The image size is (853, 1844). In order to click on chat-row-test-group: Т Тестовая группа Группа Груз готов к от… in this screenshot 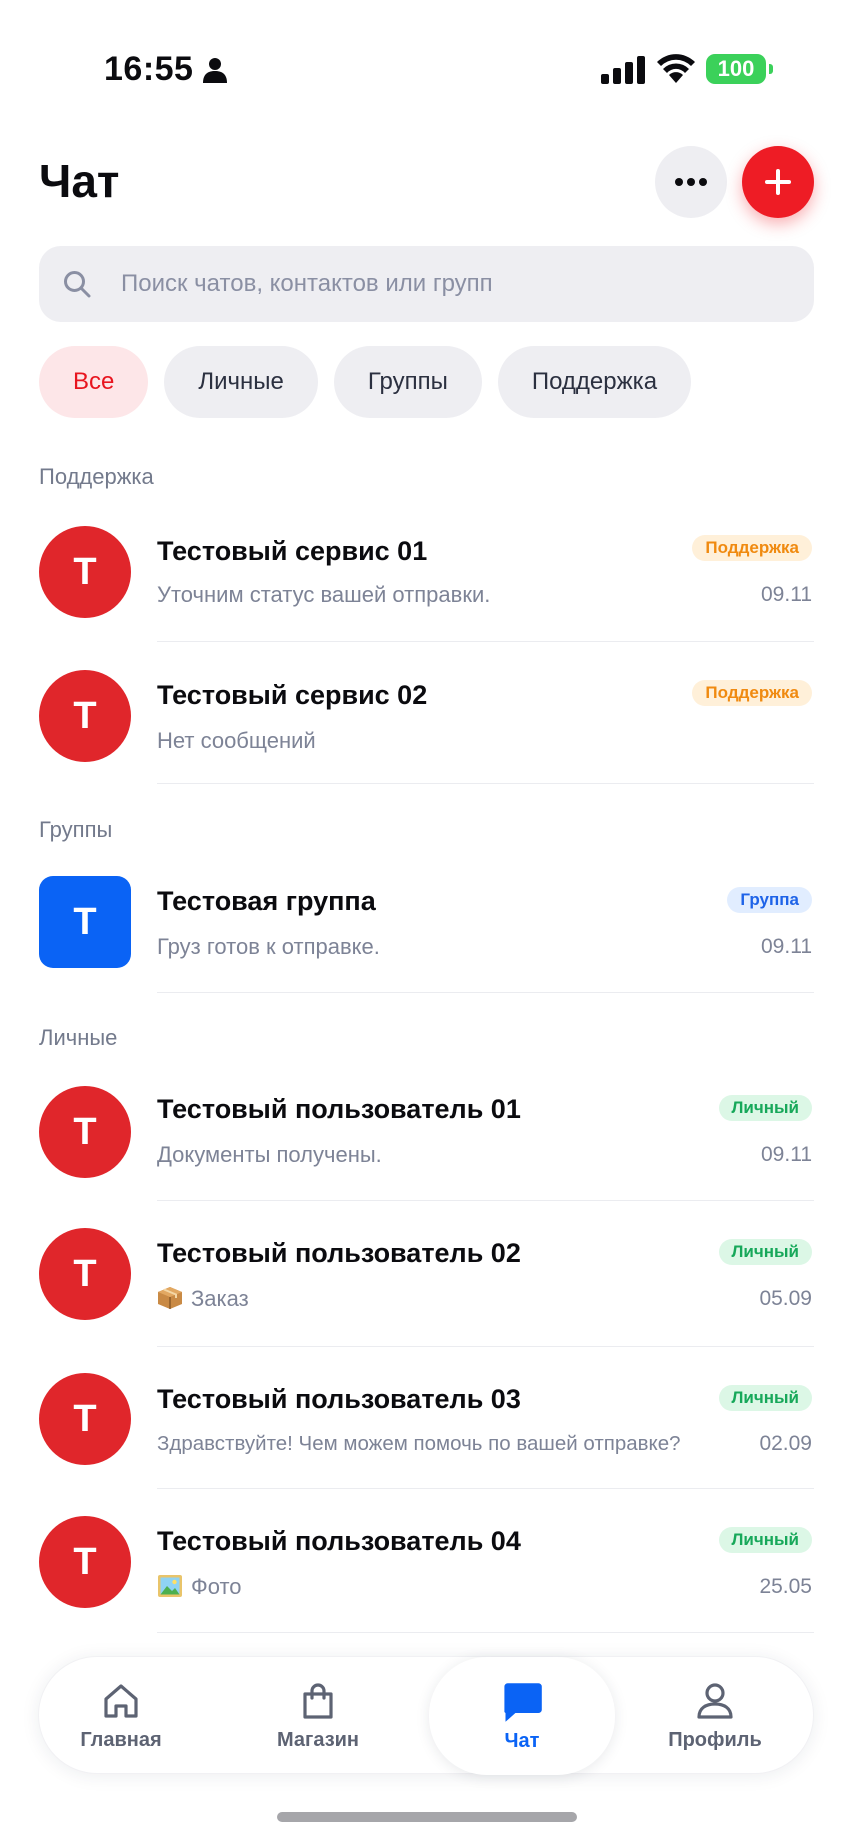, I will do `click(426, 936)`.